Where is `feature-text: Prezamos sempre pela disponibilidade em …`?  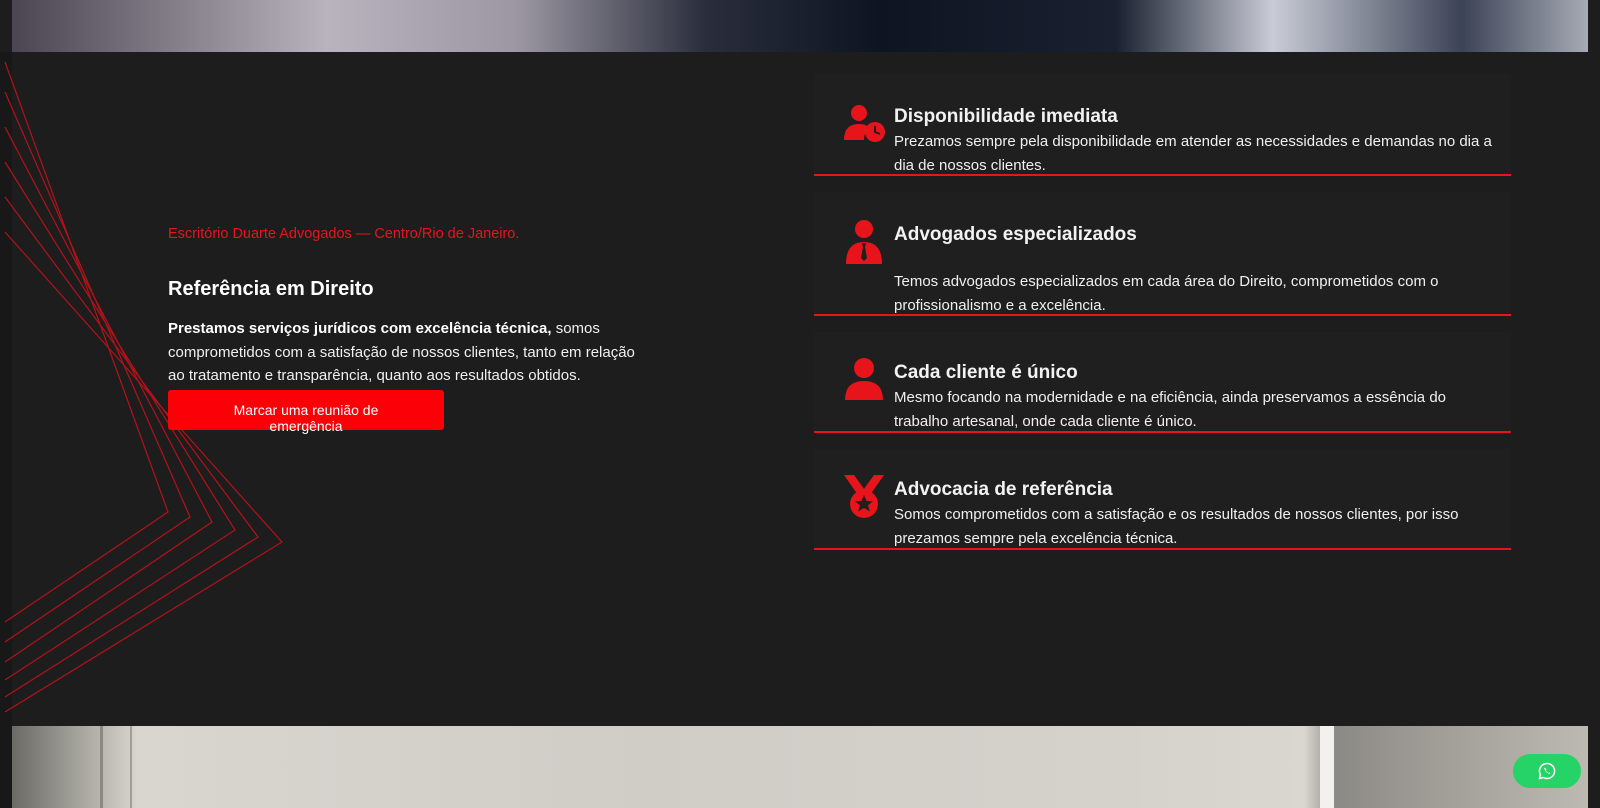
feature-text: Prezamos sempre pela disponibilidade em … is located at coordinates (1193, 153).